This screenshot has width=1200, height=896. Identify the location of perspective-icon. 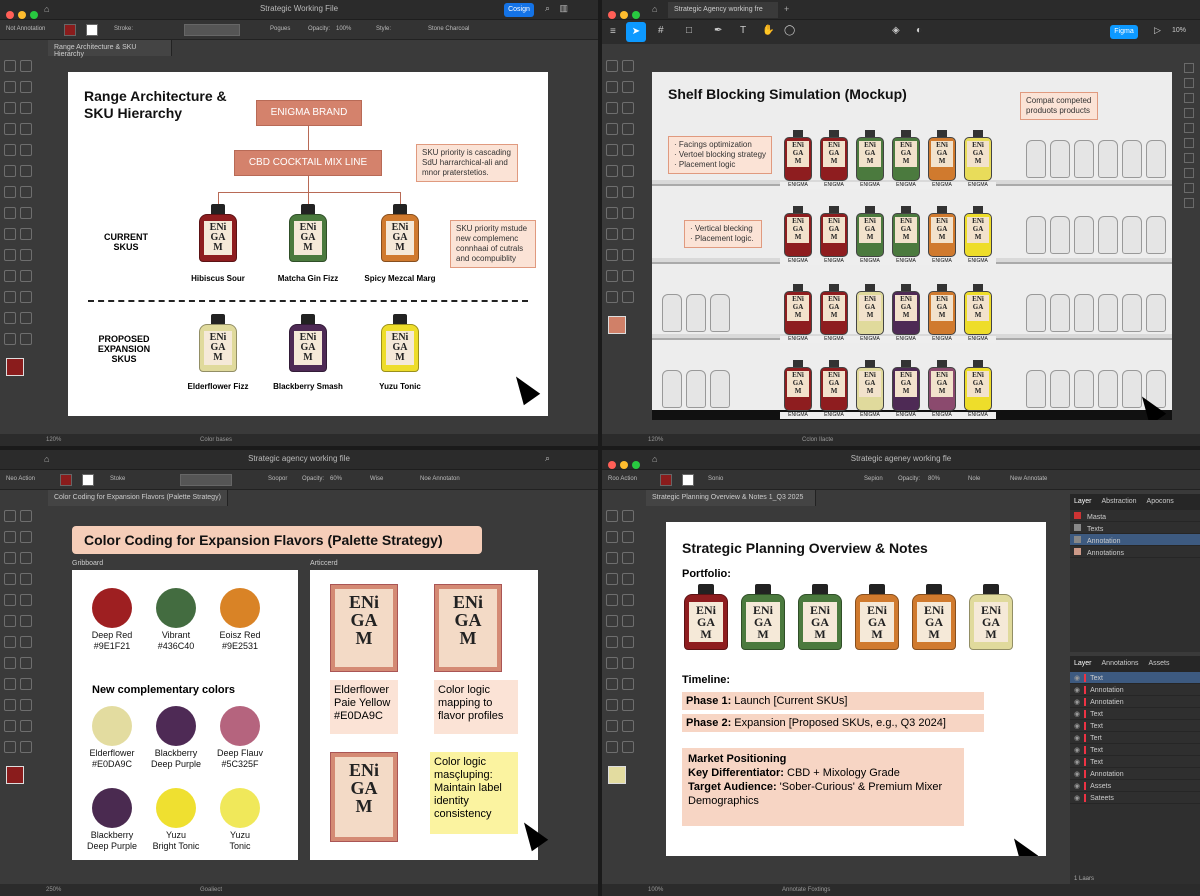
(26, 234).